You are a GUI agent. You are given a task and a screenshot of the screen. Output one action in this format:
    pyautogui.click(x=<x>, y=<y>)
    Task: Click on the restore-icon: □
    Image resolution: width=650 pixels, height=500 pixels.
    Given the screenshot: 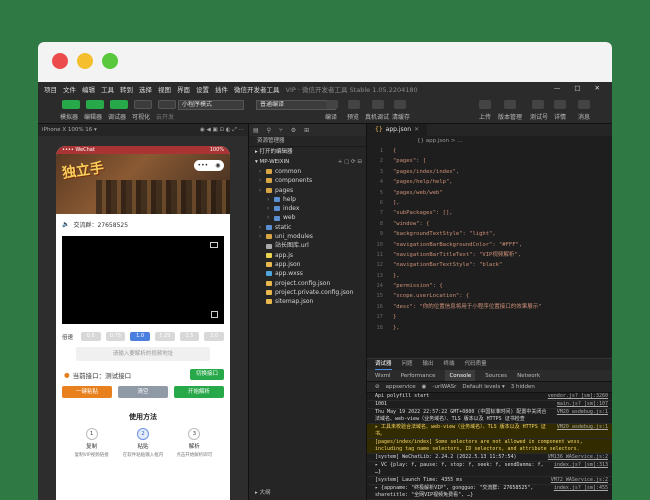 What is the action you would take?
    pyautogui.click(x=577, y=88)
    